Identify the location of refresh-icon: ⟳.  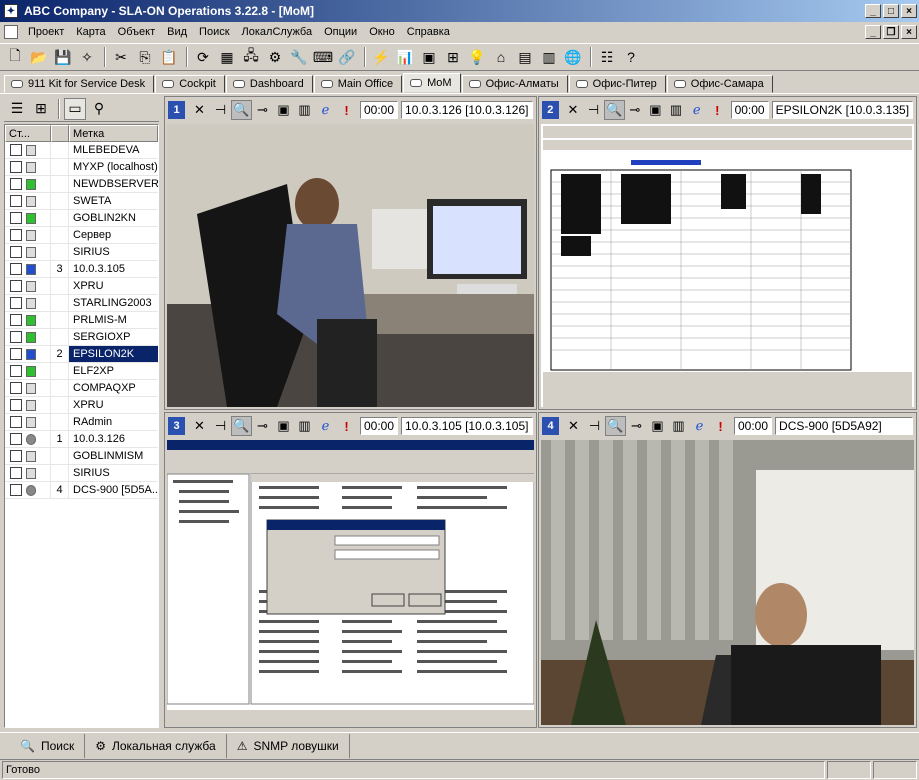
(203, 57).